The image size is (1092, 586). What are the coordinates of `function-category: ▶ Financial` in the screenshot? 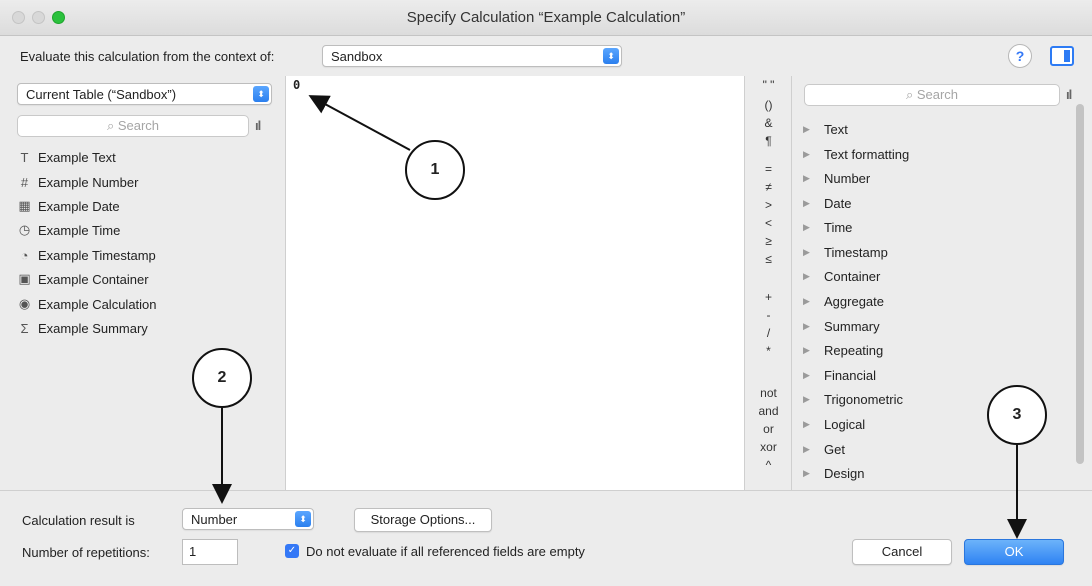 It's located at (839, 375).